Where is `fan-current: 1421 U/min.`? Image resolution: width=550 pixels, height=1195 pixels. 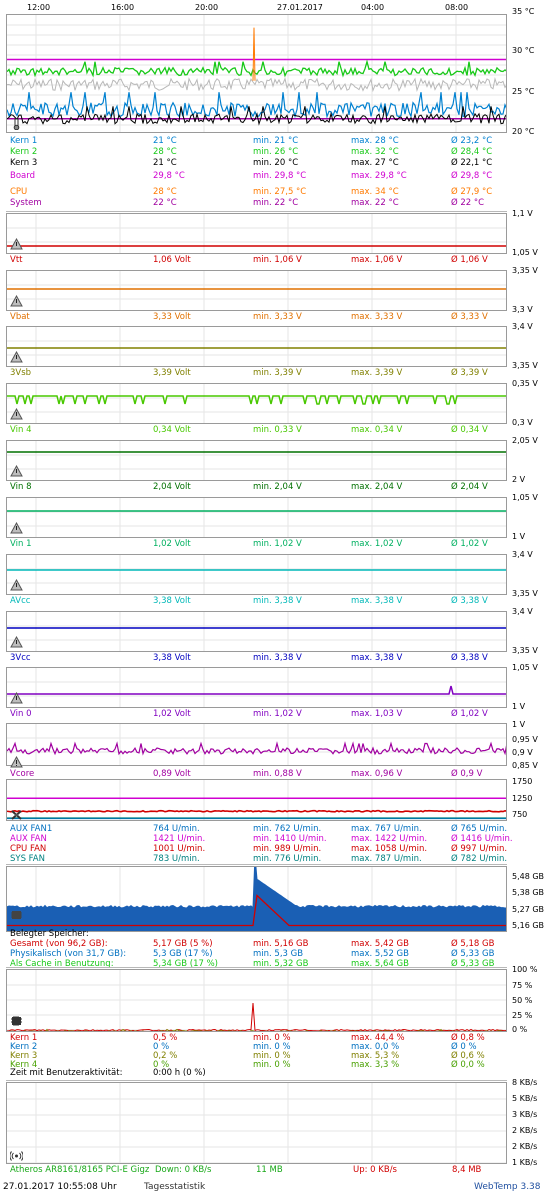 fan-current: 1421 U/min. is located at coordinates (179, 839).